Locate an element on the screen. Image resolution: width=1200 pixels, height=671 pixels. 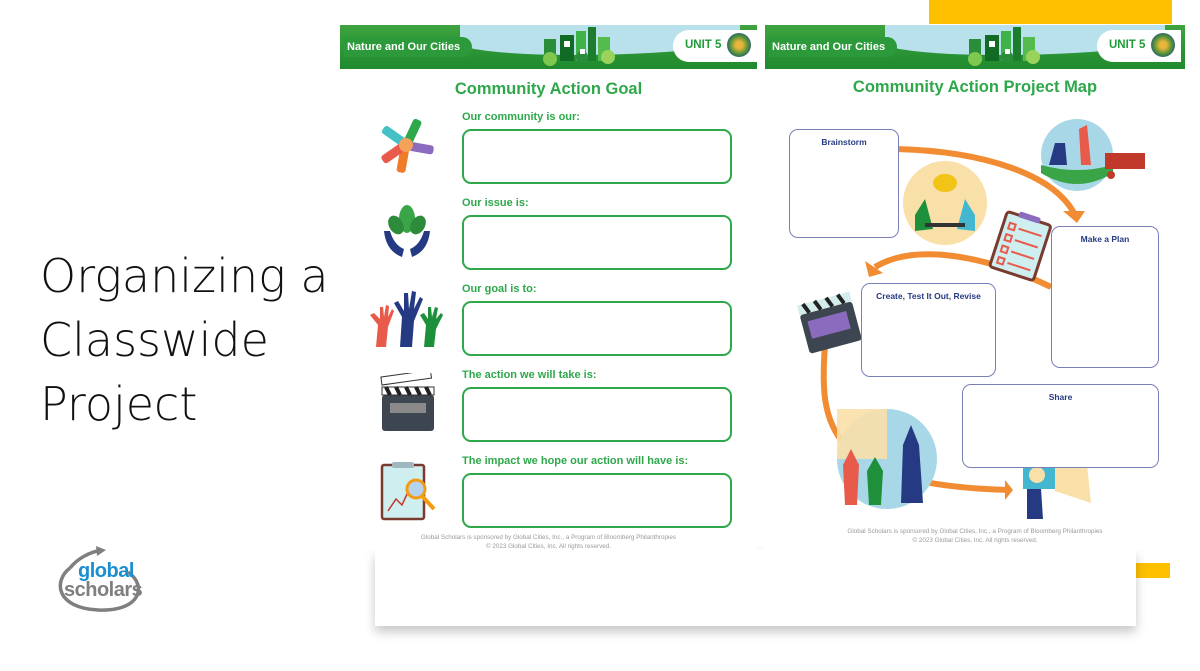
create-test-revise-box: Create, Test It Out, Revise is located at coordinates (928, 330).